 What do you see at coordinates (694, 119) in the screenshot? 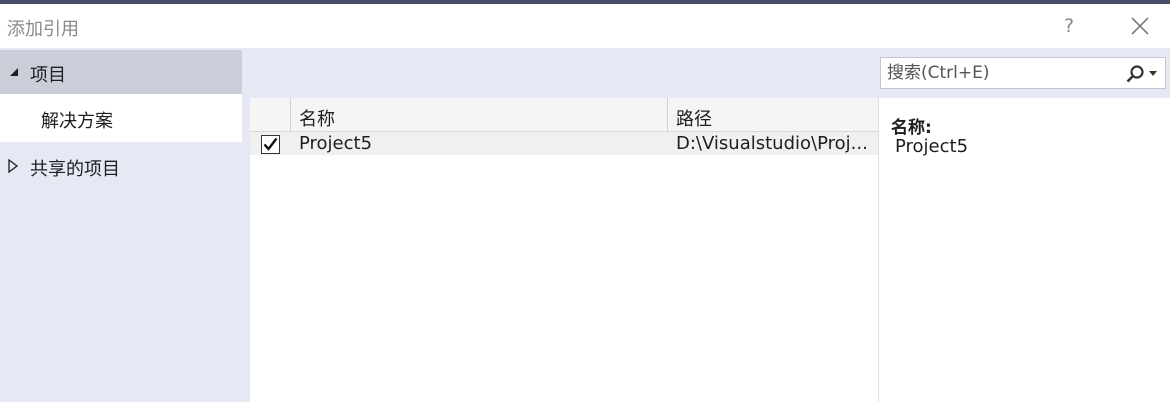
I see `header-label: 路径` at bounding box center [694, 119].